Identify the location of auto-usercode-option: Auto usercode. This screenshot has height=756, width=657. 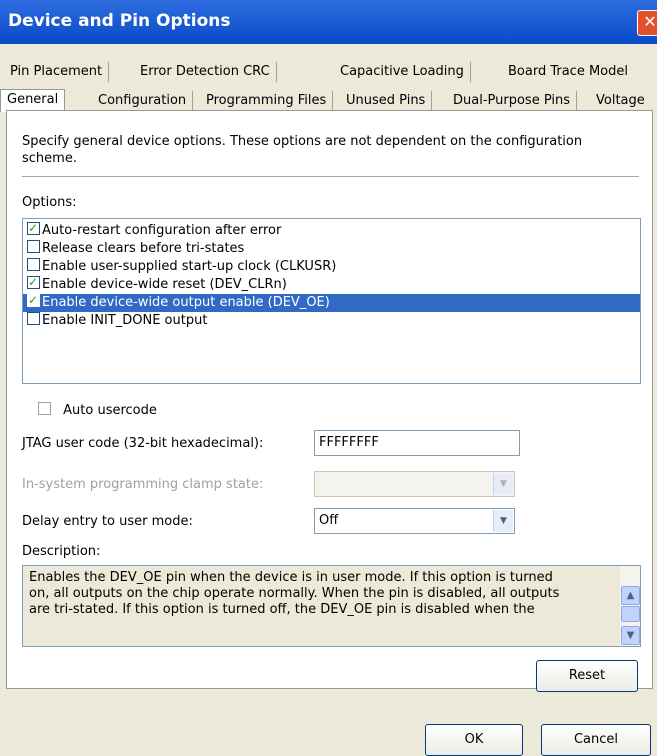
(97, 410).